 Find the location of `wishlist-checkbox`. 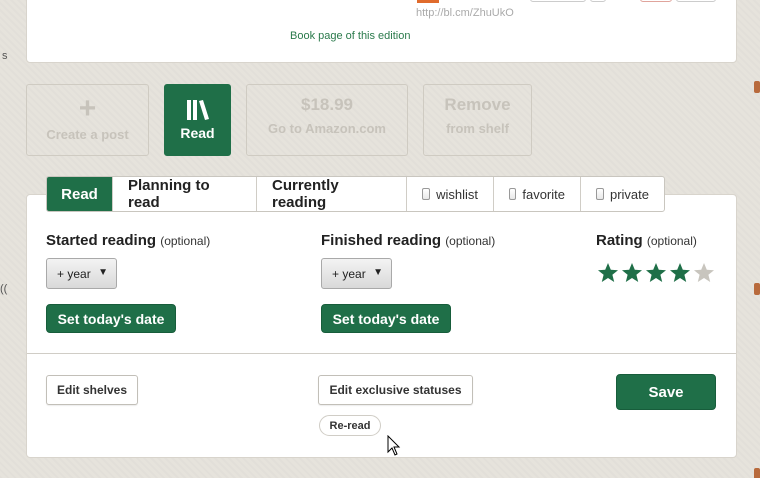

wishlist-checkbox is located at coordinates (426, 194).